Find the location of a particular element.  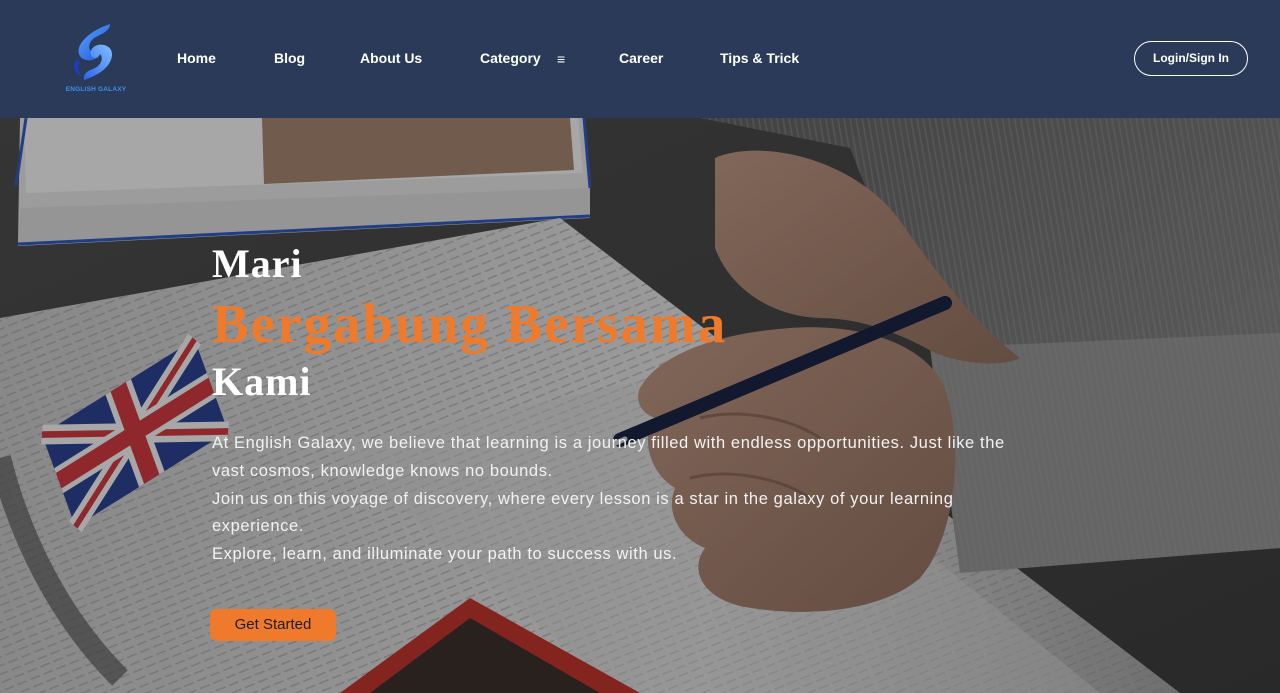

login-signin-button: Login/Sign In is located at coordinates (1191, 58).